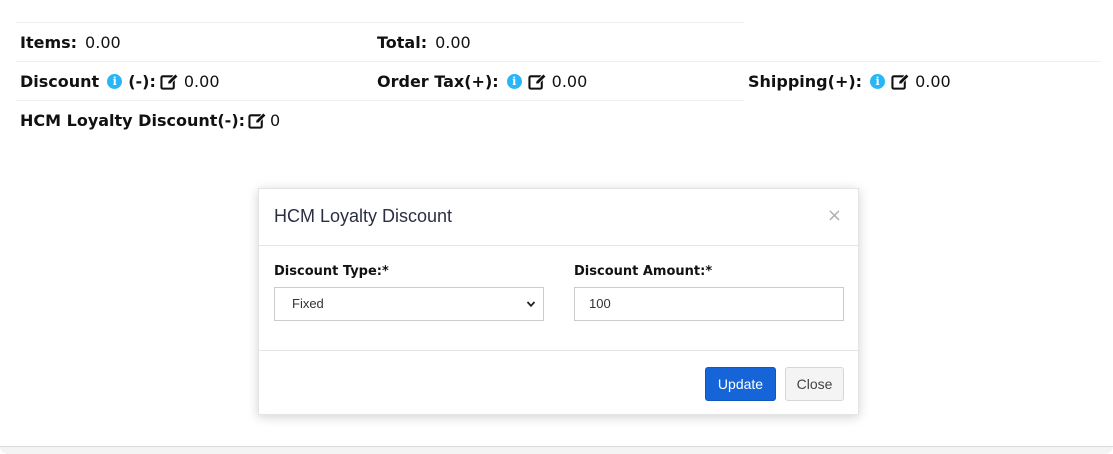 This screenshot has width=1113, height=454. I want to click on modal-footer: Update Close, so click(558, 382).